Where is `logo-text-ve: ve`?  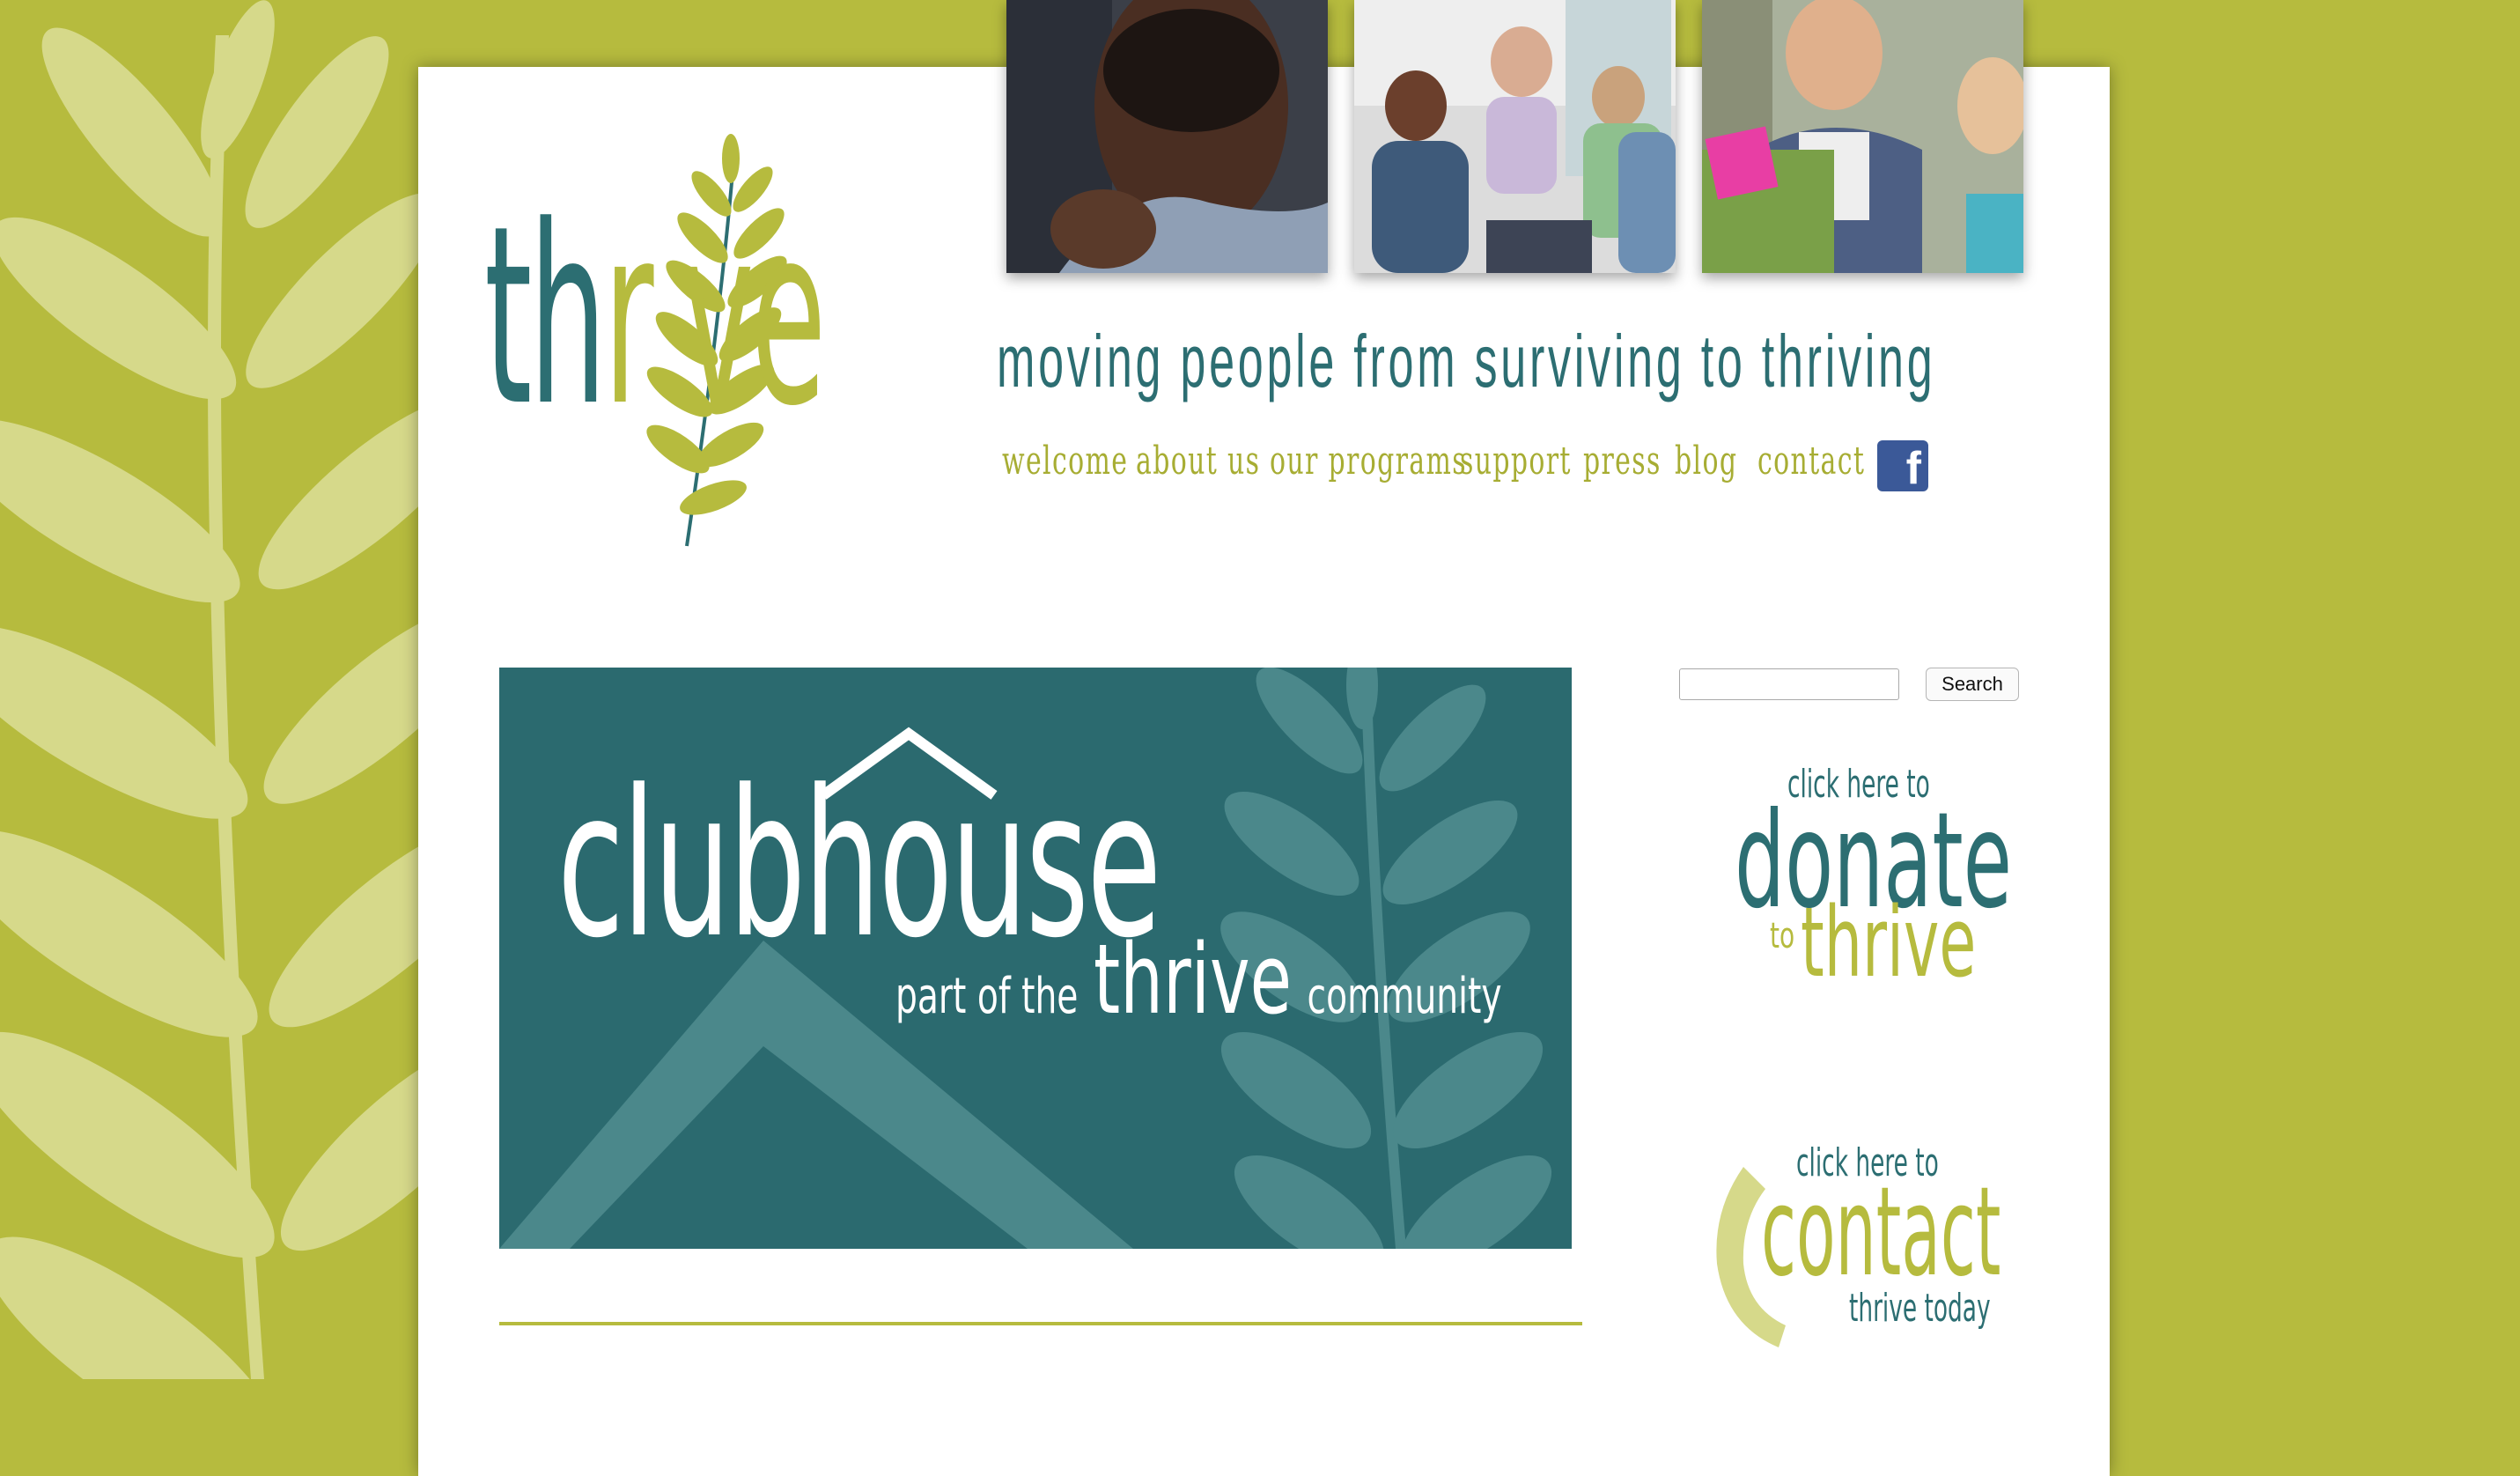
logo-text-ve: ve is located at coordinates (754, 317).